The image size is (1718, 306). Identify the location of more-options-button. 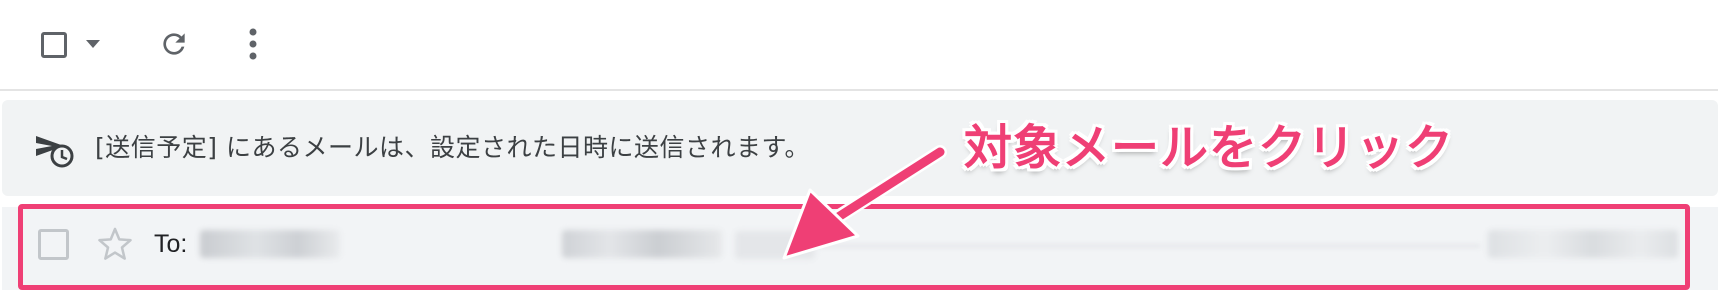
(253, 44).